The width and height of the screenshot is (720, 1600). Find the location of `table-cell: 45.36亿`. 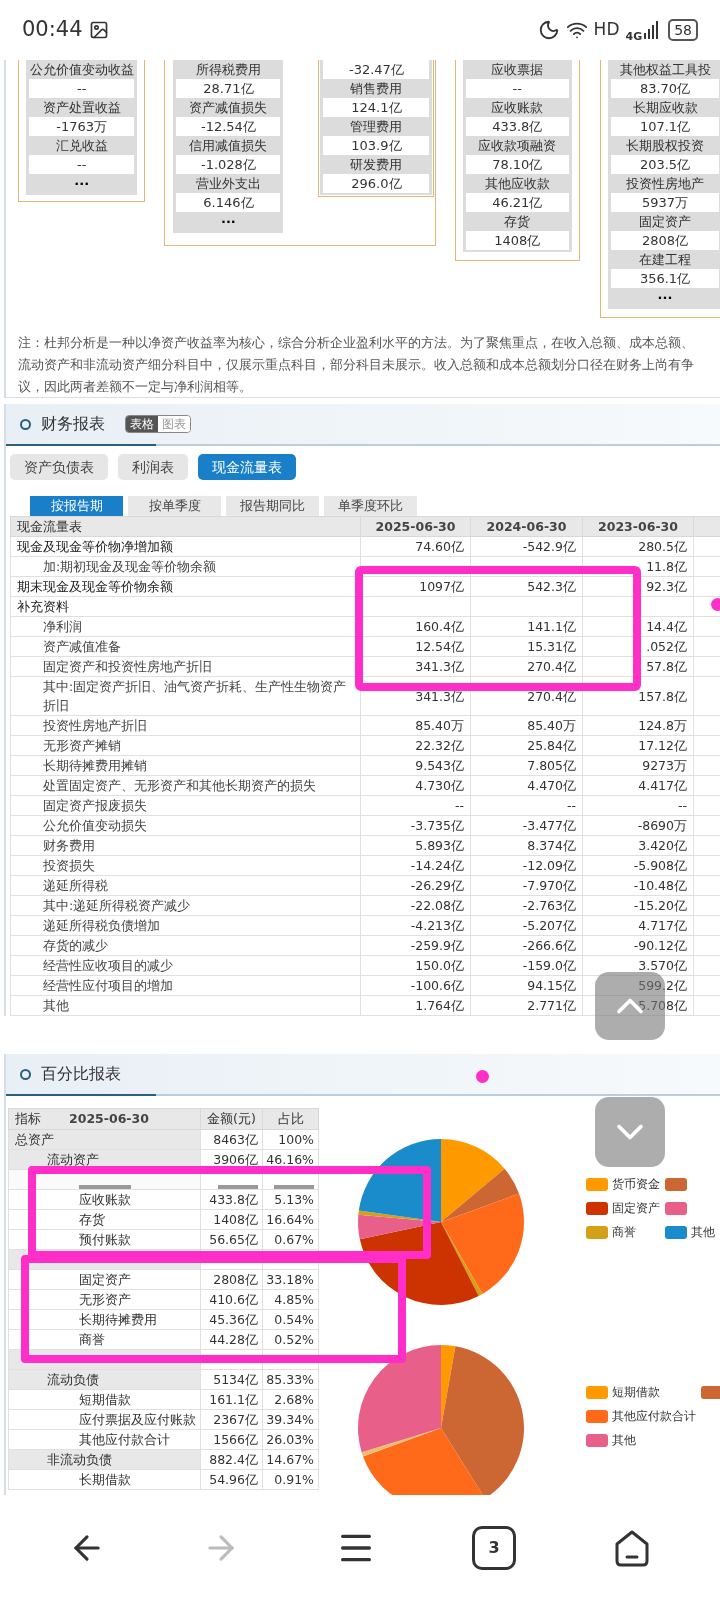

table-cell: 45.36亿 is located at coordinates (231, 1319).